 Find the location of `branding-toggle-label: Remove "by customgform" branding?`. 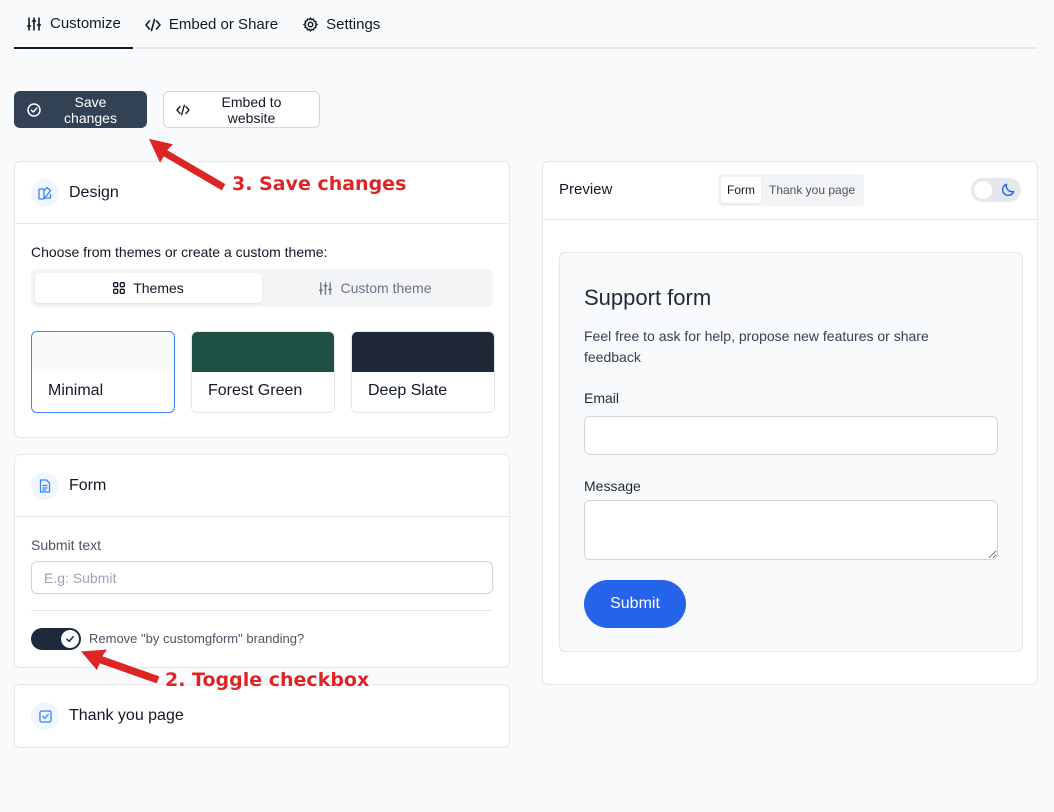

branding-toggle-label: Remove "by customgform" branding? is located at coordinates (197, 638).